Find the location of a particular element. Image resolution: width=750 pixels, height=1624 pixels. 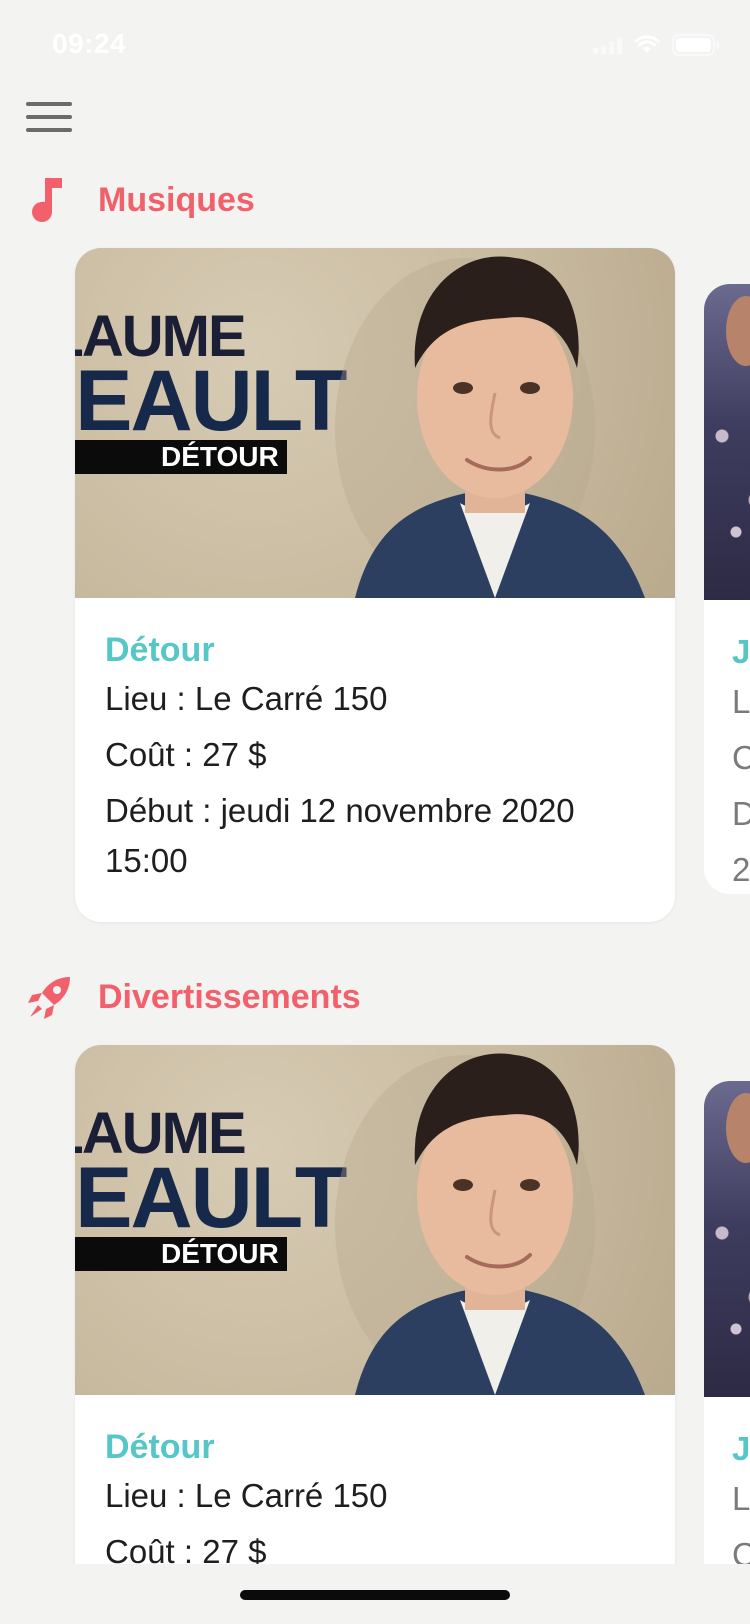

section-header: Divertissements is located at coordinates (192, 997).